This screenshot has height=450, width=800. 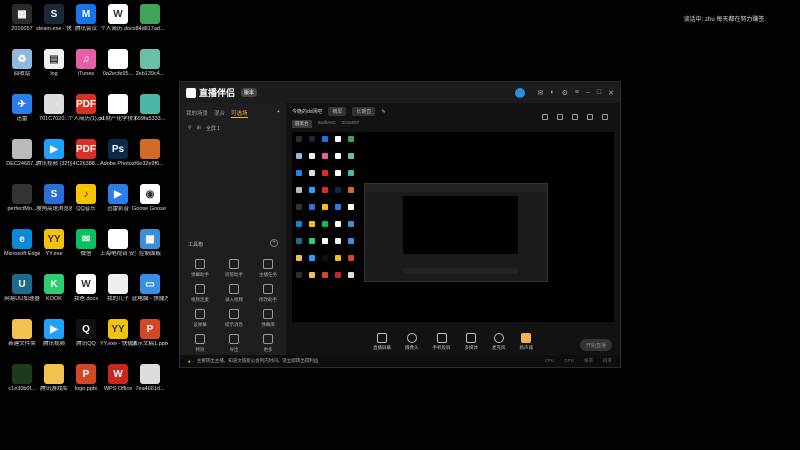 I want to click on orientation-chip: 横屏, so click(x=337, y=111).